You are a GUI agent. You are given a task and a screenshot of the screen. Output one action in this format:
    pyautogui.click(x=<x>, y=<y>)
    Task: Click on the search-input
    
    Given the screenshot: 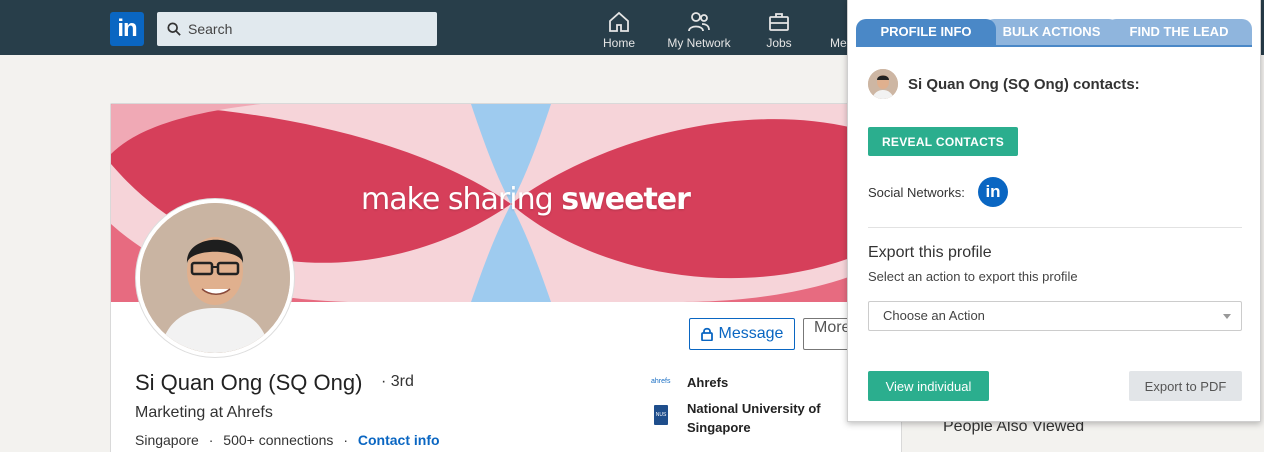 What is the action you would take?
    pyautogui.click(x=303, y=29)
    